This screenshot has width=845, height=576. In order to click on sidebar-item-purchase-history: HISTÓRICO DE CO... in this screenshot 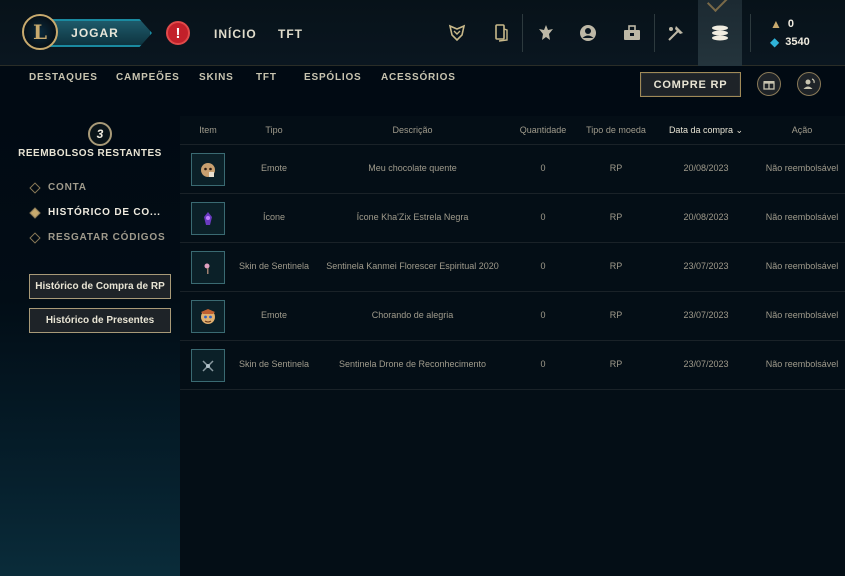, I will do `click(95, 212)`.